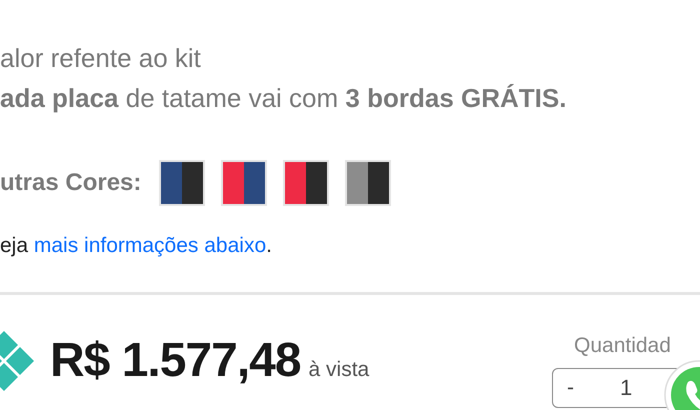 Image resolution: width=700 pixels, height=410 pixels. I want to click on other-colors-label: utras Cores:, so click(71, 183).